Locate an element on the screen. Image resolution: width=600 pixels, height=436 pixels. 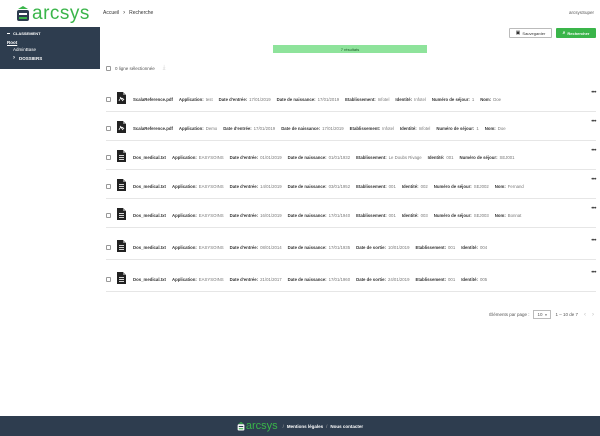
legal-link: Mentions légales is located at coordinates (305, 426).